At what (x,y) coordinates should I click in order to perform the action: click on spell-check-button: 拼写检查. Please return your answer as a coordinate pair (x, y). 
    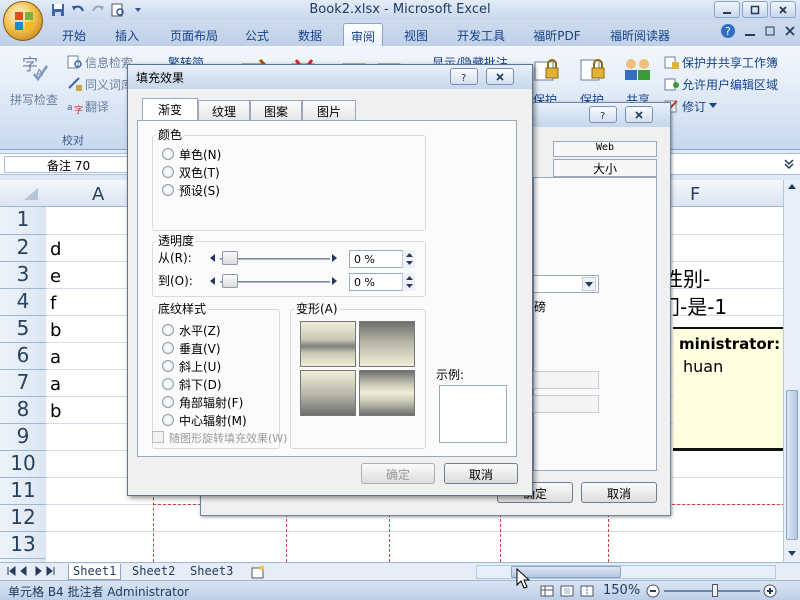
    Looking at the image, I should click on (34, 99).